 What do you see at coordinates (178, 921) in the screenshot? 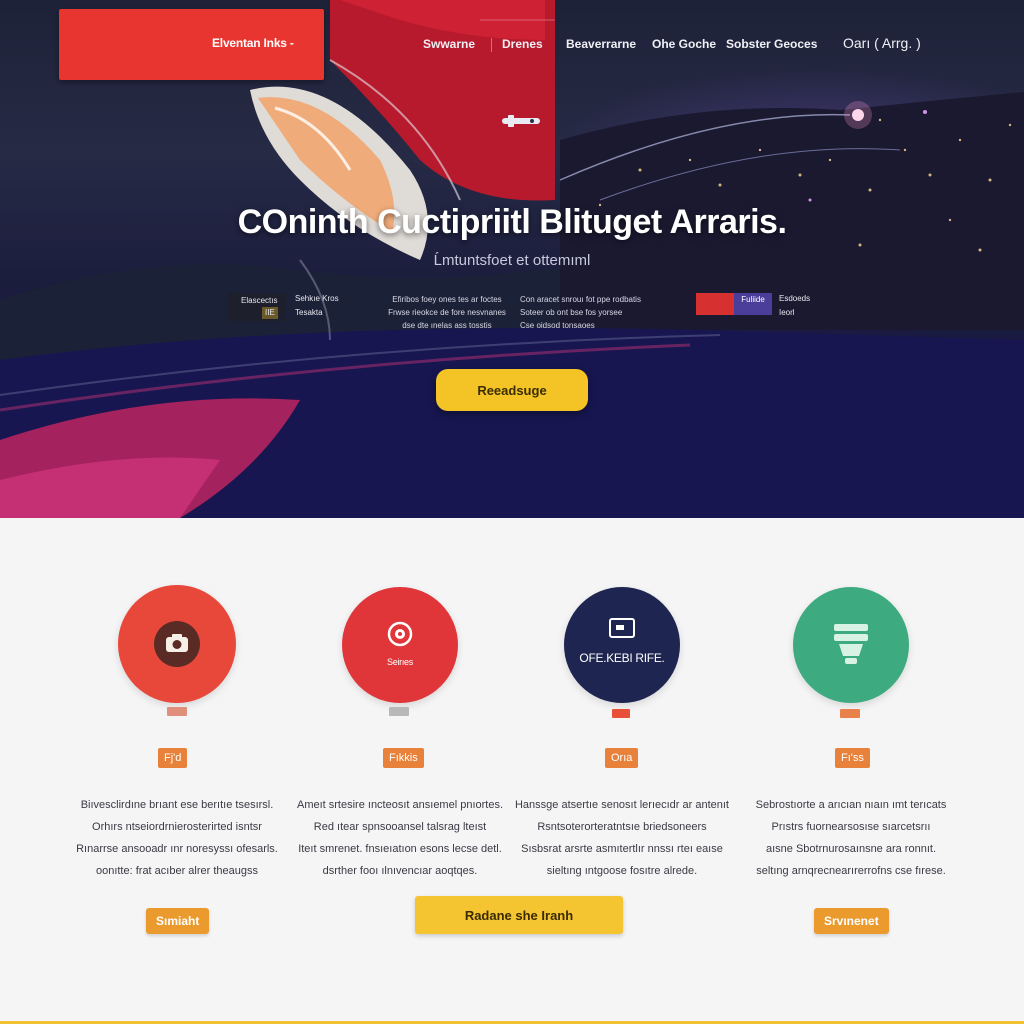
I see `feature-1-button: Sımiaht` at bounding box center [178, 921].